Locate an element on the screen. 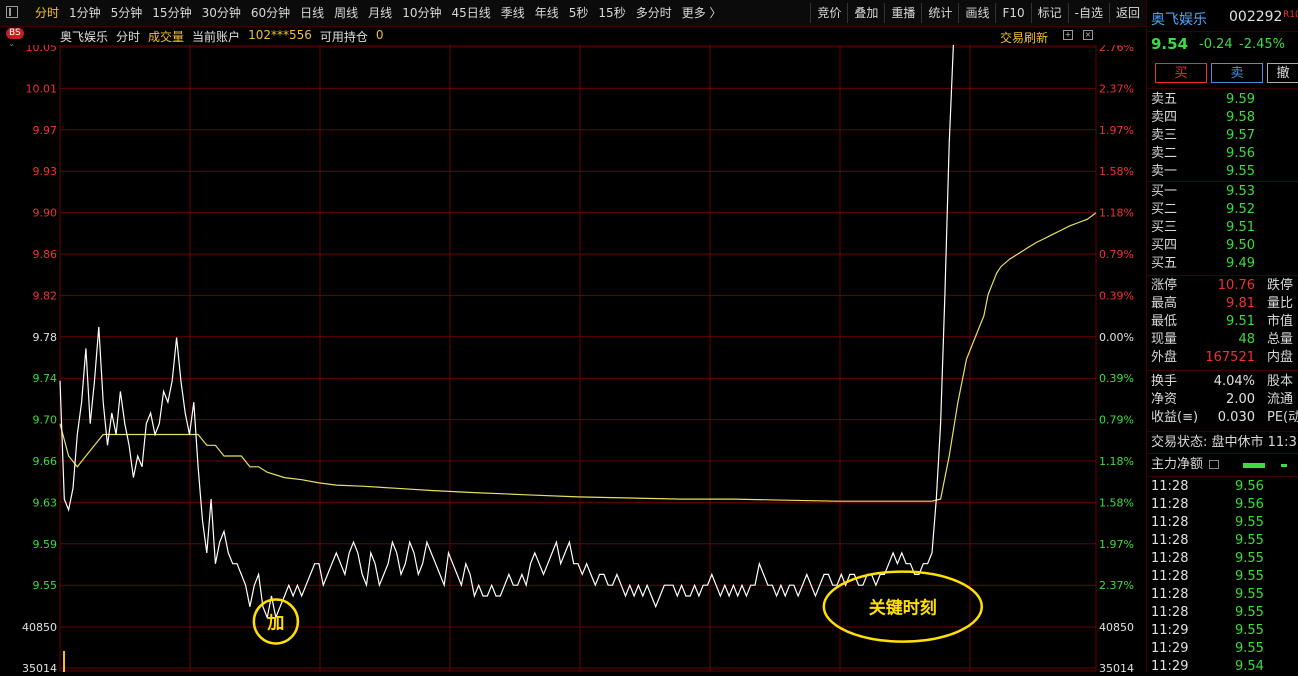  sell-button: 卖 is located at coordinates (1237, 73).